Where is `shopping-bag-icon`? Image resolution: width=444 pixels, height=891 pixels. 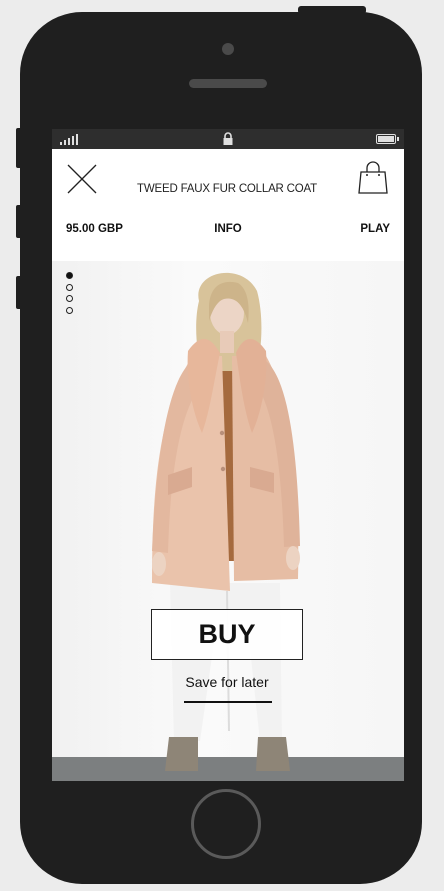
shopping-bag-icon is located at coordinates (373, 178).